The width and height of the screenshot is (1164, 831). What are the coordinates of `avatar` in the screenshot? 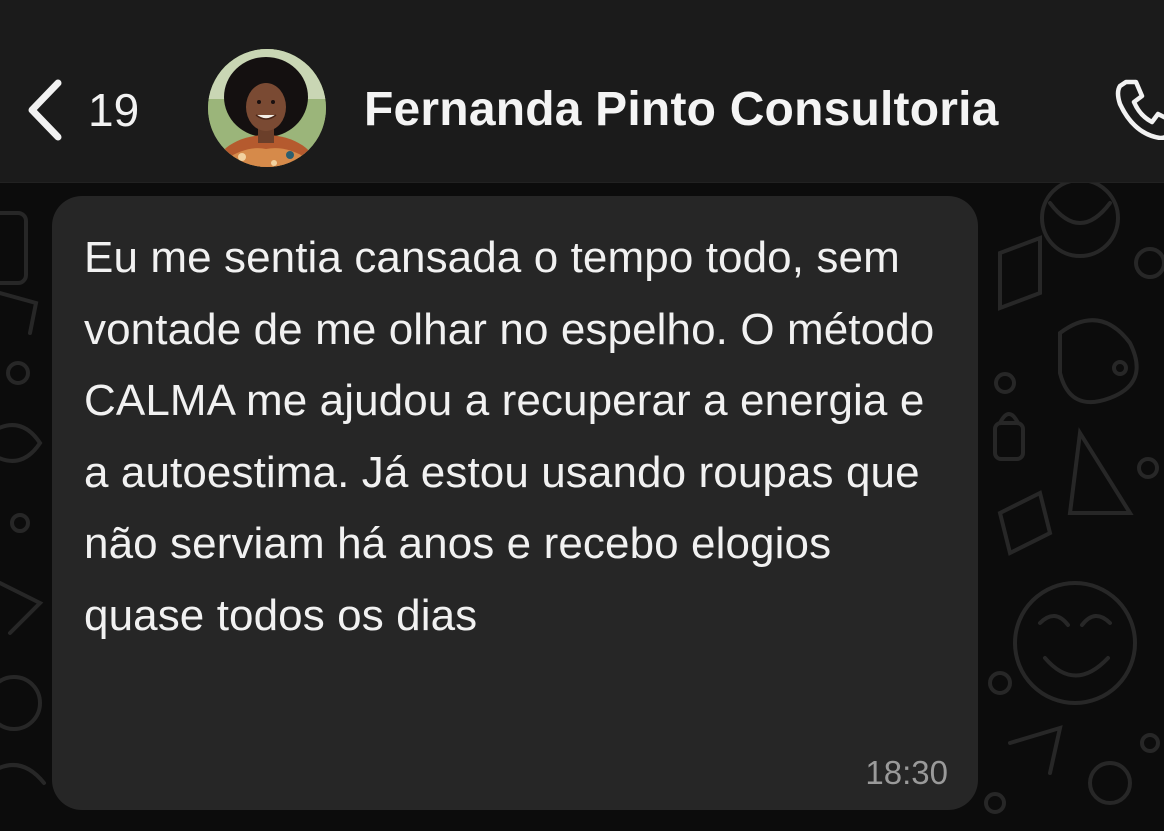 It's located at (267, 108).